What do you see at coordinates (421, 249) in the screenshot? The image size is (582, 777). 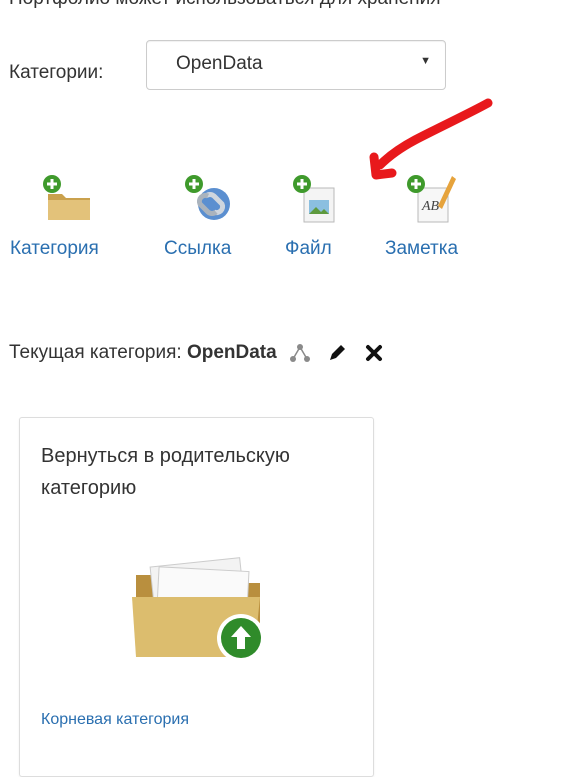 I see `add-note-label: Заметка` at bounding box center [421, 249].